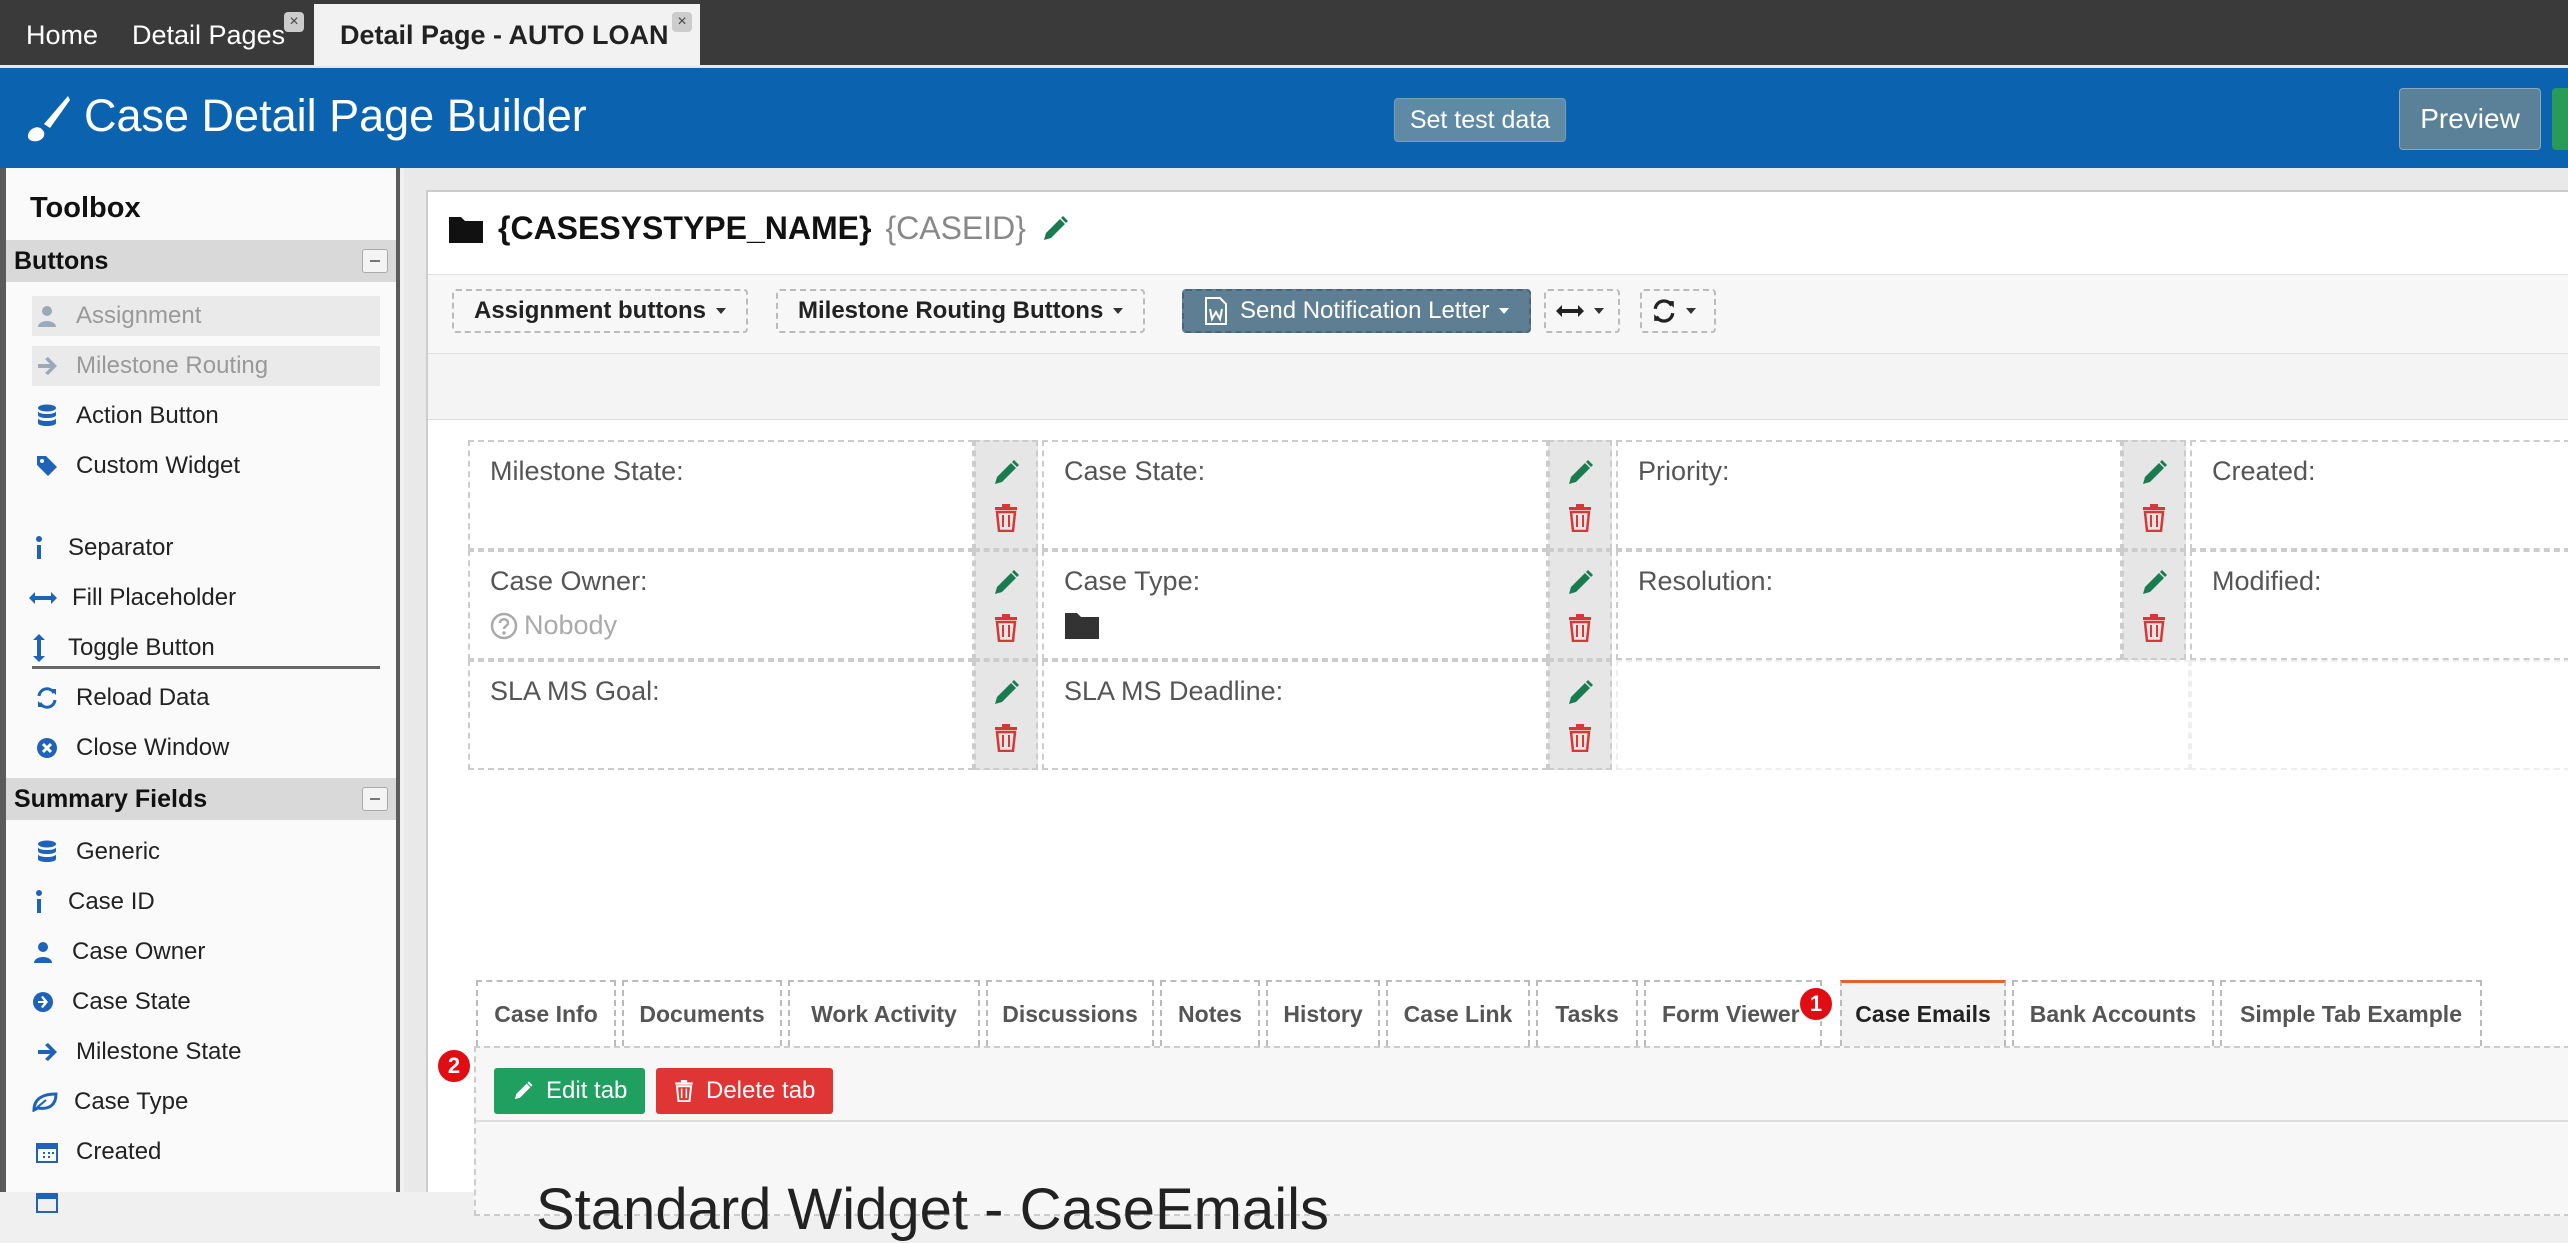 The height and width of the screenshot is (1243, 2568). Describe the element at coordinates (546, 1013) in the screenshot. I see `tab-case-info: Case Info` at that location.